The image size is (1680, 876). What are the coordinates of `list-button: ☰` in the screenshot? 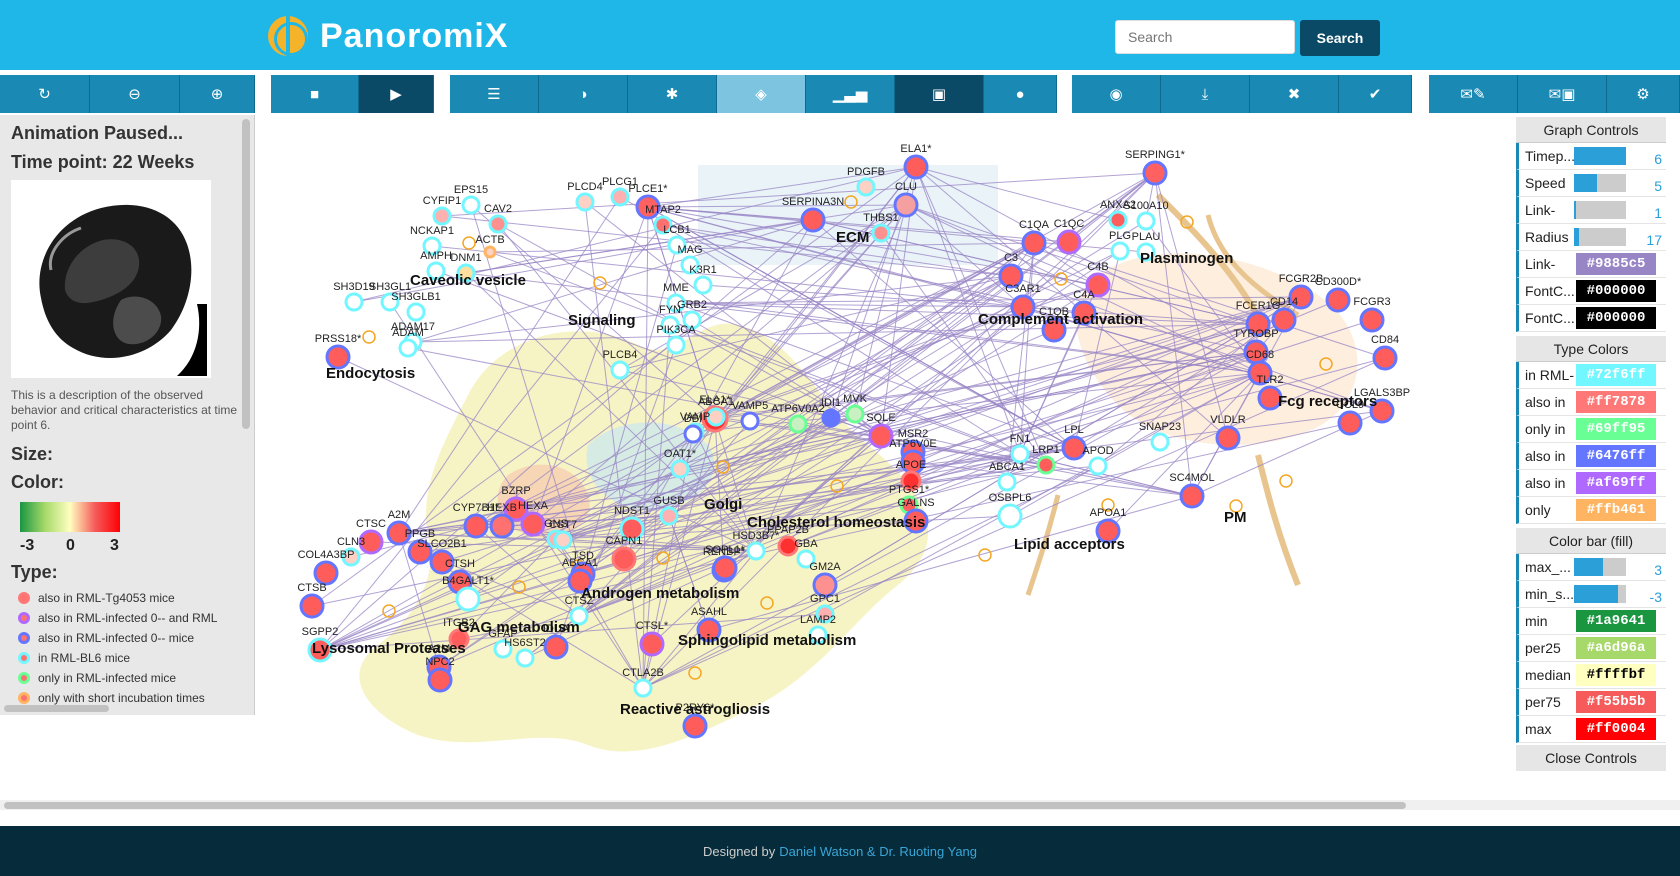 It's located at (494, 94).